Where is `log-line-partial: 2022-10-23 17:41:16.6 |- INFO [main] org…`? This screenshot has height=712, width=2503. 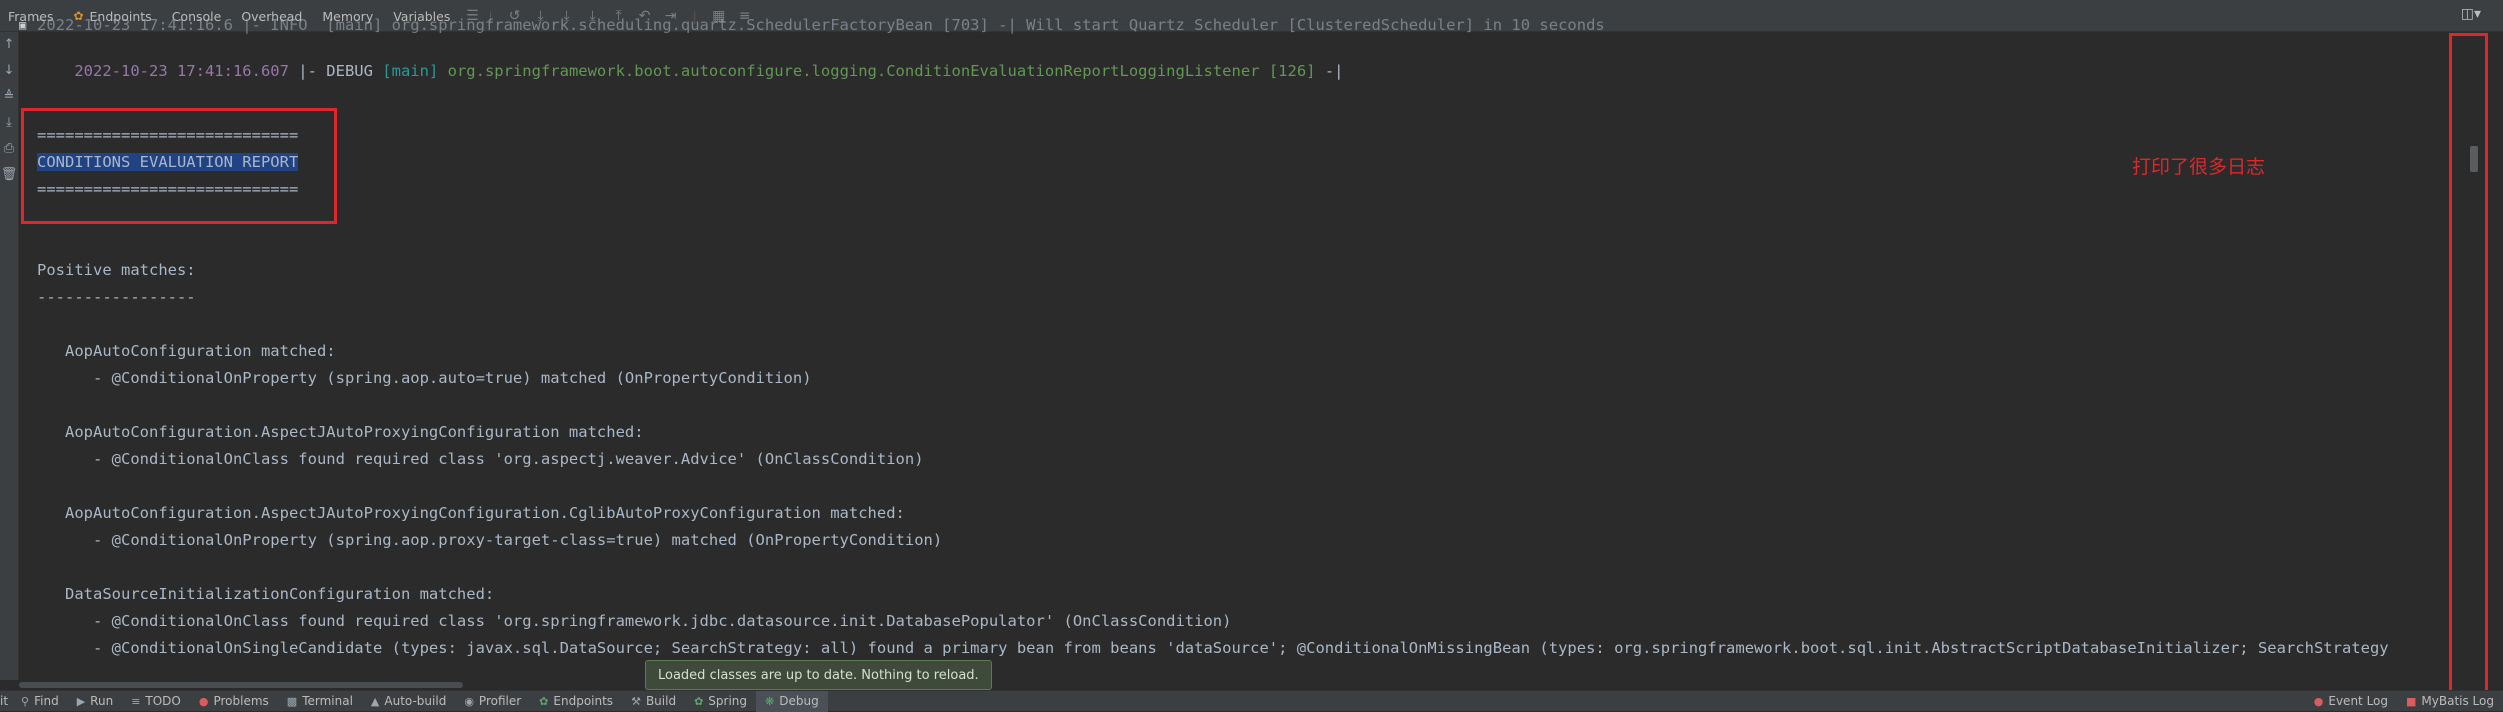
log-line-partial: 2022-10-23 17:41:16.6 |- INFO [main] org… is located at coordinates (821, 26).